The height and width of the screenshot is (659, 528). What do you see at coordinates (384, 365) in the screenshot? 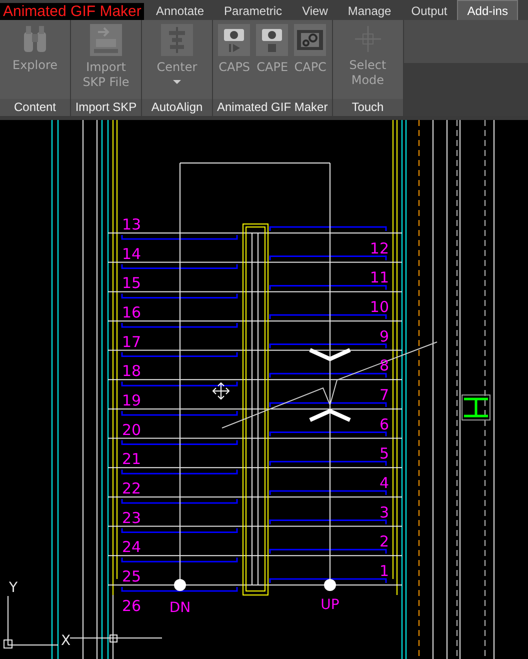
I see `step-number: 8` at bounding box center [384, 365].